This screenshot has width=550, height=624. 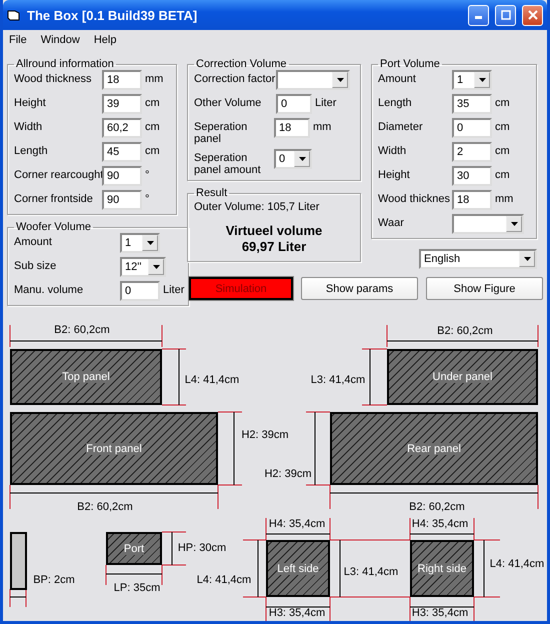 What do you see at coordinates (472, 152) in the screenshot?
I see `input-field: 2` at bounding box center [472, 152].